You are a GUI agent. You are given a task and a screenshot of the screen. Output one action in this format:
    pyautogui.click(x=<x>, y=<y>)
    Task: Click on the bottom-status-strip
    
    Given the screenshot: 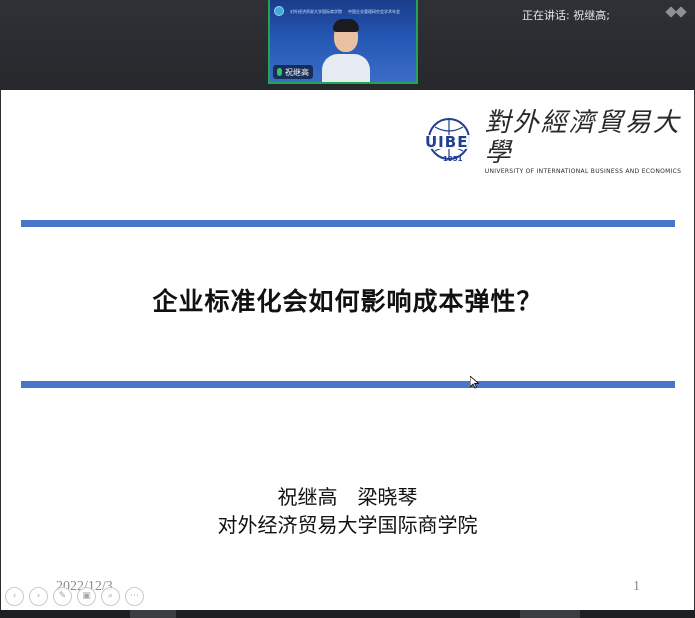 What is the action you would take?
    pyautogui.click(x=347, y=614)
    